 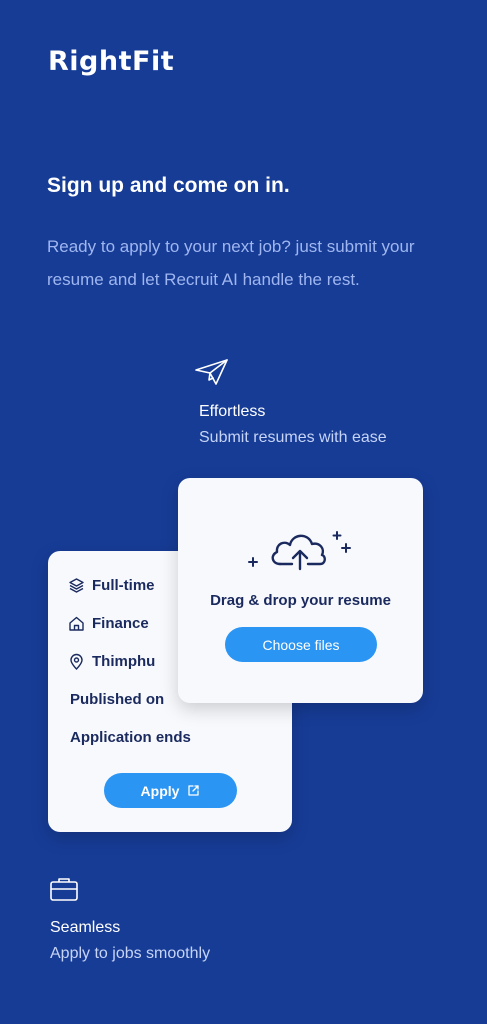 I want to click on job-department-label: Finance, so click(x=120, y=623).